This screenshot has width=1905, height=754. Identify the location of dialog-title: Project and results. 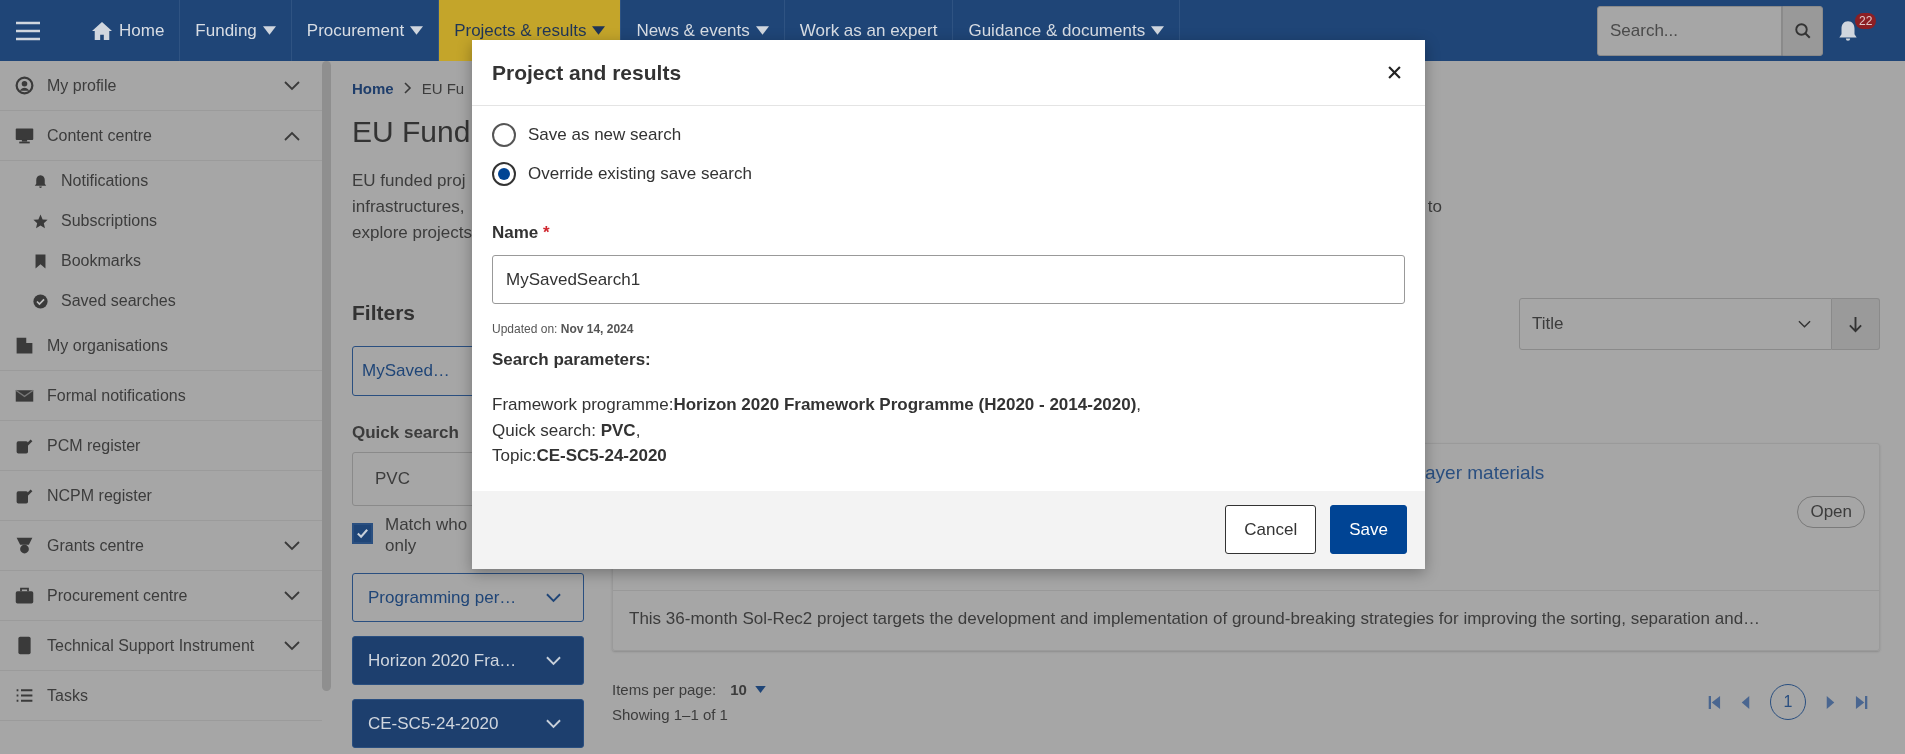
(587, 72).